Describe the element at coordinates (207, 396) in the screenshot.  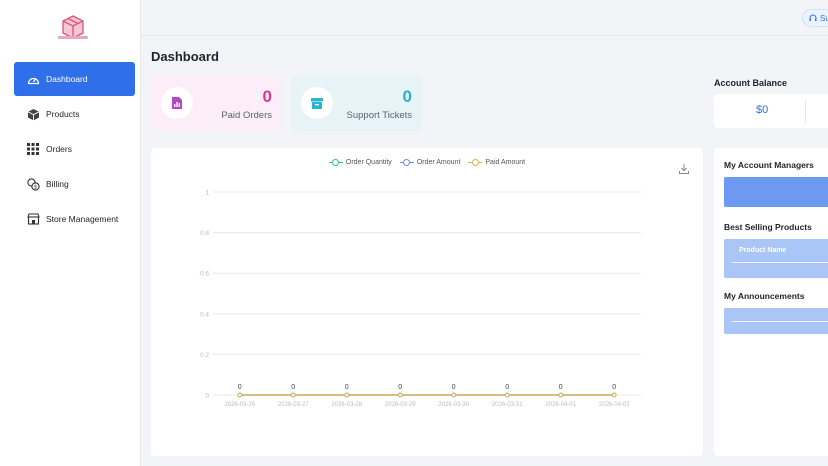
I see `y-tick-label: 0` at that location.